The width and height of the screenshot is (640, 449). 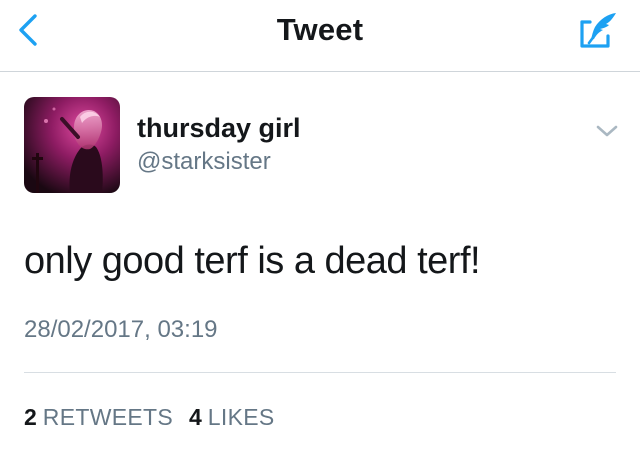 I want to click on compose-tweet-icon, so click(x=598, y=30).